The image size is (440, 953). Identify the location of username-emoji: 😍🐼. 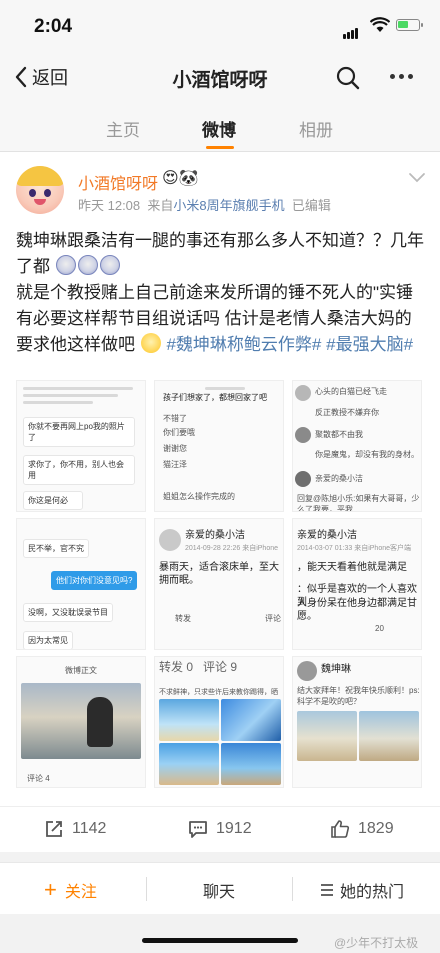
(180, 178).